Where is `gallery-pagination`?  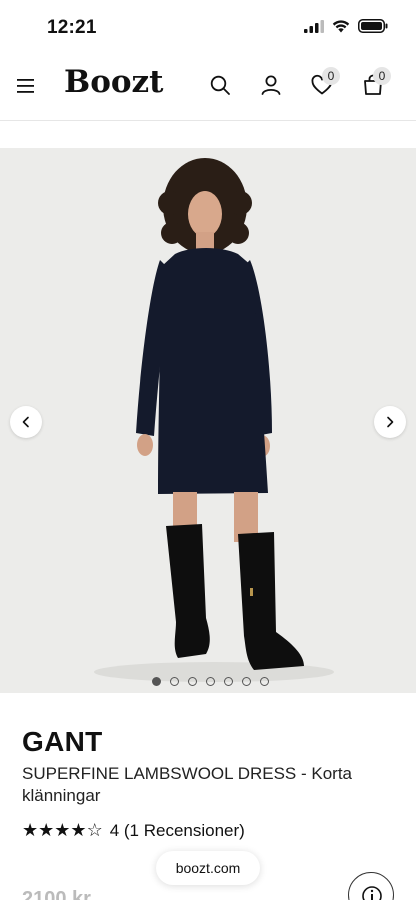 gallery-pagination is located at coordinates (210, 681).